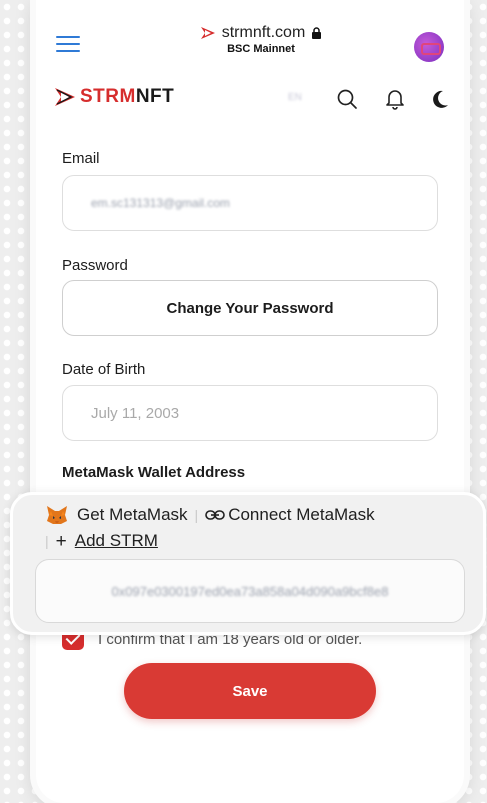 Image resolution: width=487 pixels, height=803 pixels. Describe the element at coordinates (104, 369) in the screenshot. I see `dob-label: Date of Birth` at that location.